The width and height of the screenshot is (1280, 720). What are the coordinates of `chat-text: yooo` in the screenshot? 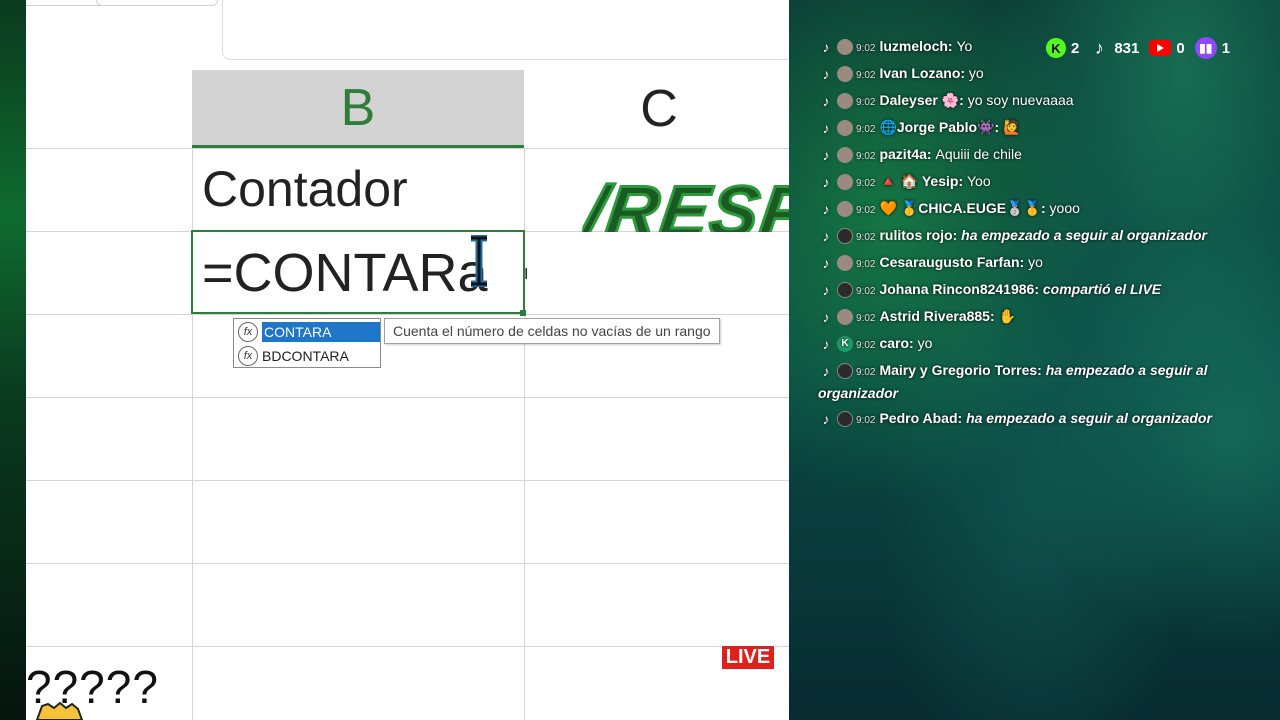 It's located at (1064, 208).